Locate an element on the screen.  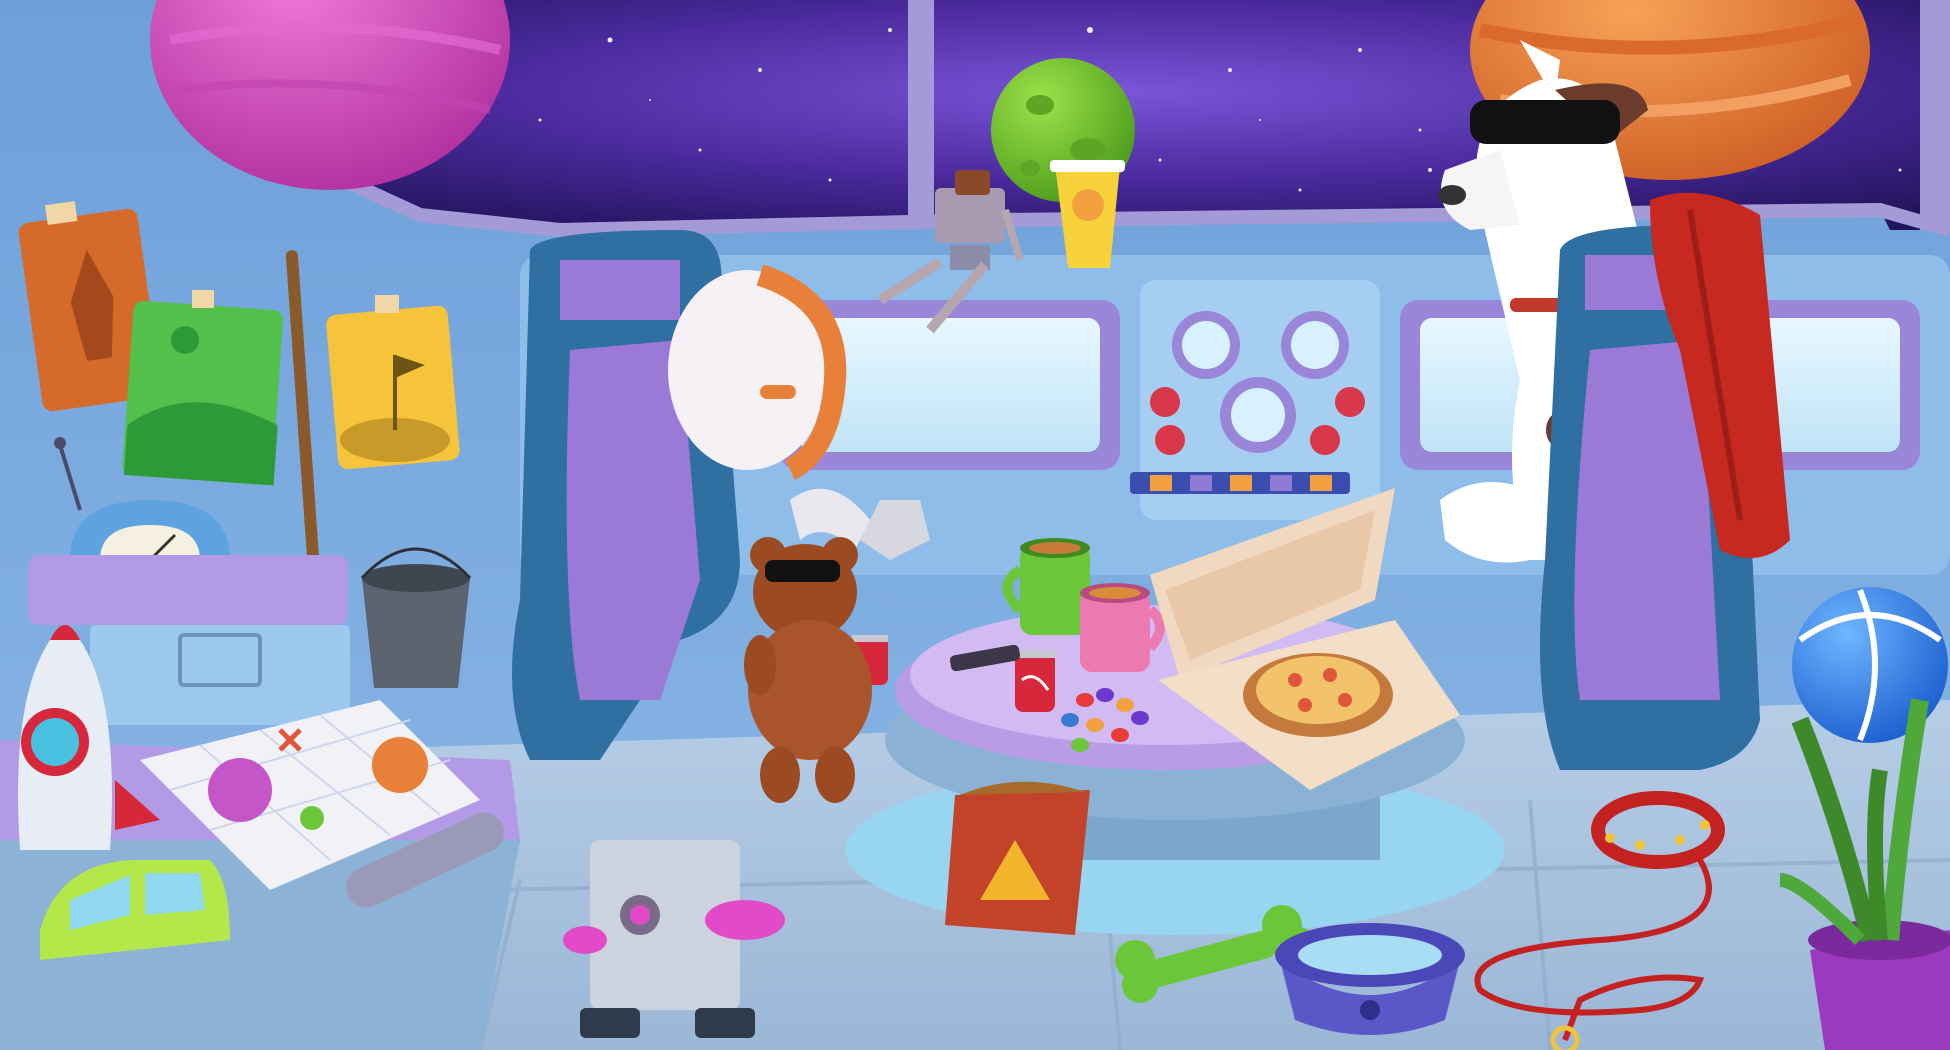
astronaut-helmet is located at coordinates (757, 372).